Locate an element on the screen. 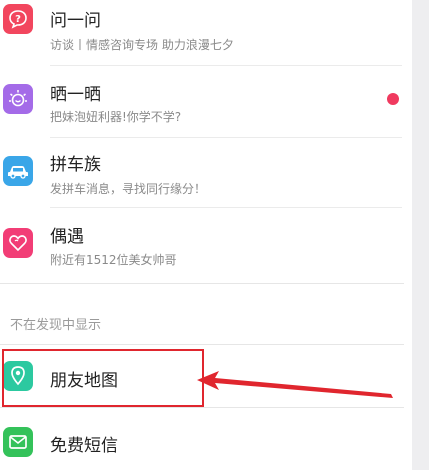  envelope-icon is located at coordinates (18, 442).